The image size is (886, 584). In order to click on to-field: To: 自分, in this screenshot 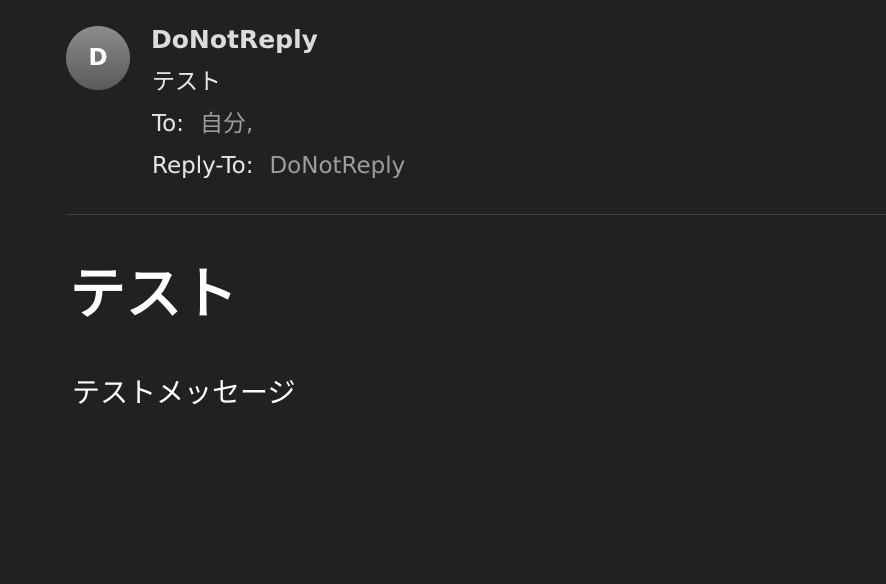, I will do `click(202, 124)`.